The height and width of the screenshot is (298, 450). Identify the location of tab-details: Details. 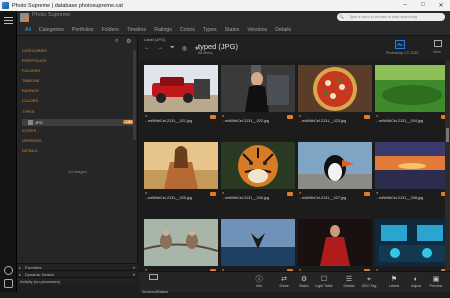
(283, 30).